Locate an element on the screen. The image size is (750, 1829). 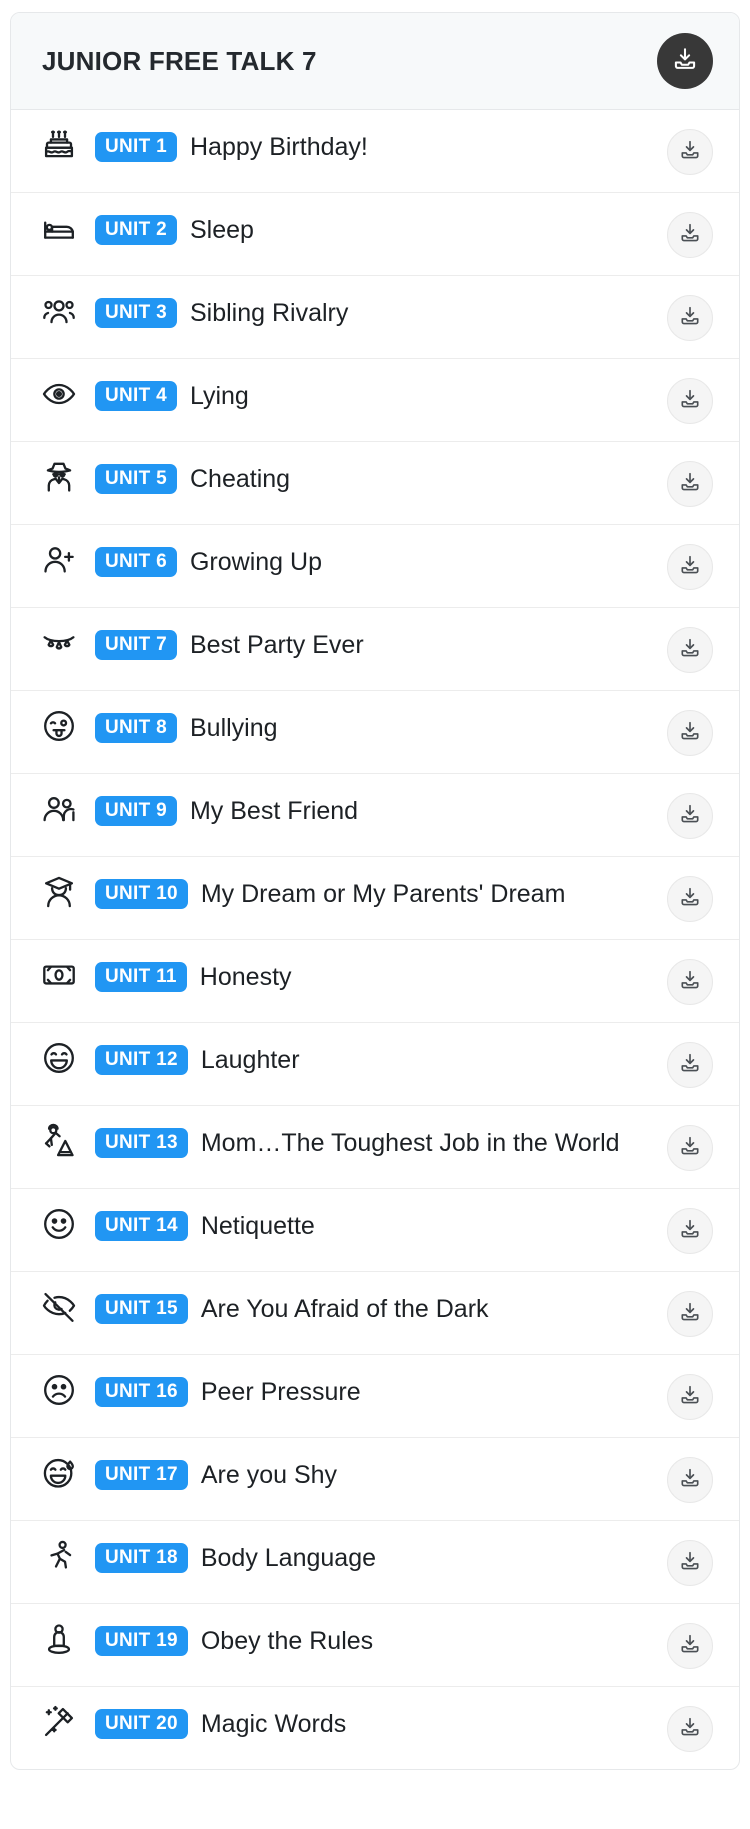
unit-badge: UNIT 3 is located at coordinates (136, 313).